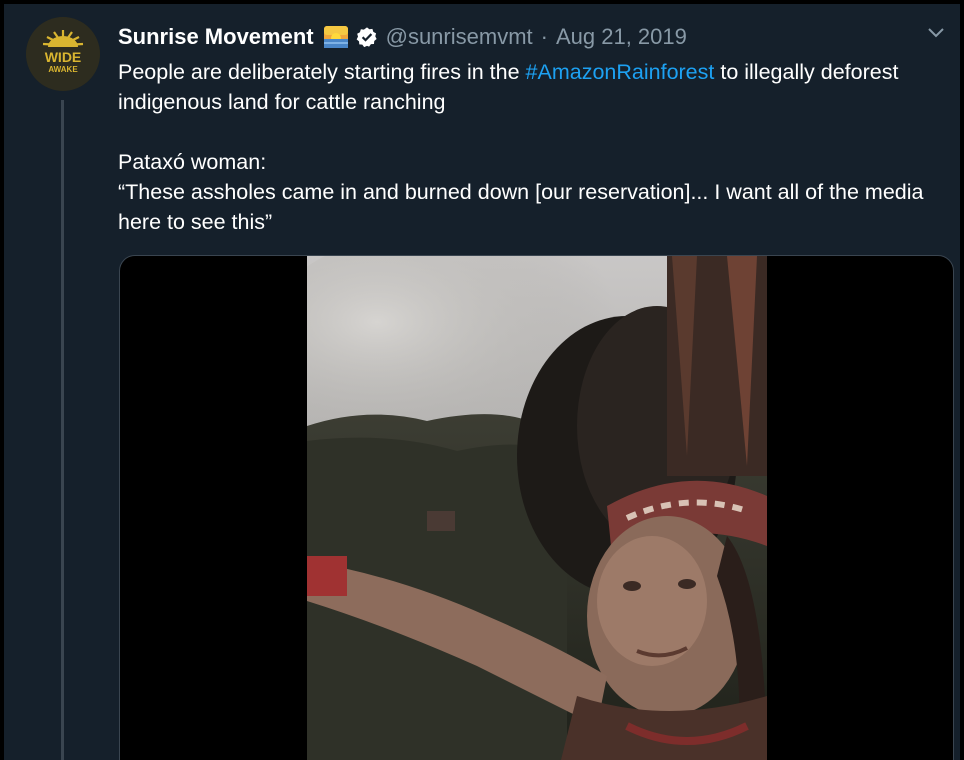 The height and width of the screenshot is (760, 964). What do you see at coordinates (367, 37) in the screenshot?
I see `verified-badge-icon` at bounding box center [367, 37].